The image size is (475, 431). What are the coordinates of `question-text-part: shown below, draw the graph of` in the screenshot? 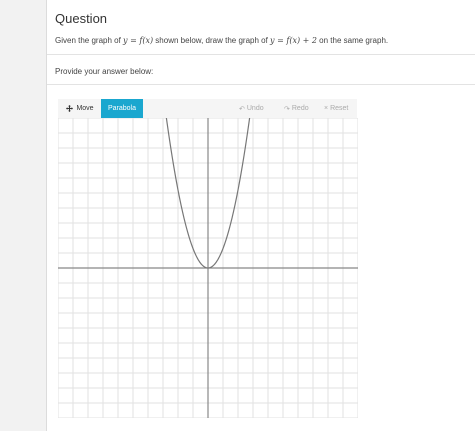 It's located at (212, 40).